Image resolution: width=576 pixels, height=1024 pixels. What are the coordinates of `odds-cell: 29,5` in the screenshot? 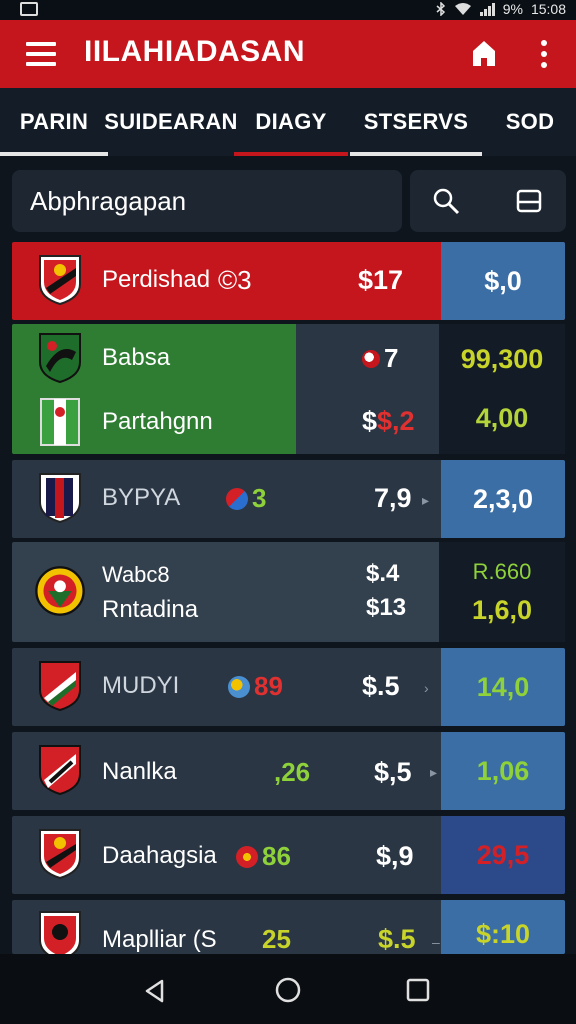 It's located at (503, 855).